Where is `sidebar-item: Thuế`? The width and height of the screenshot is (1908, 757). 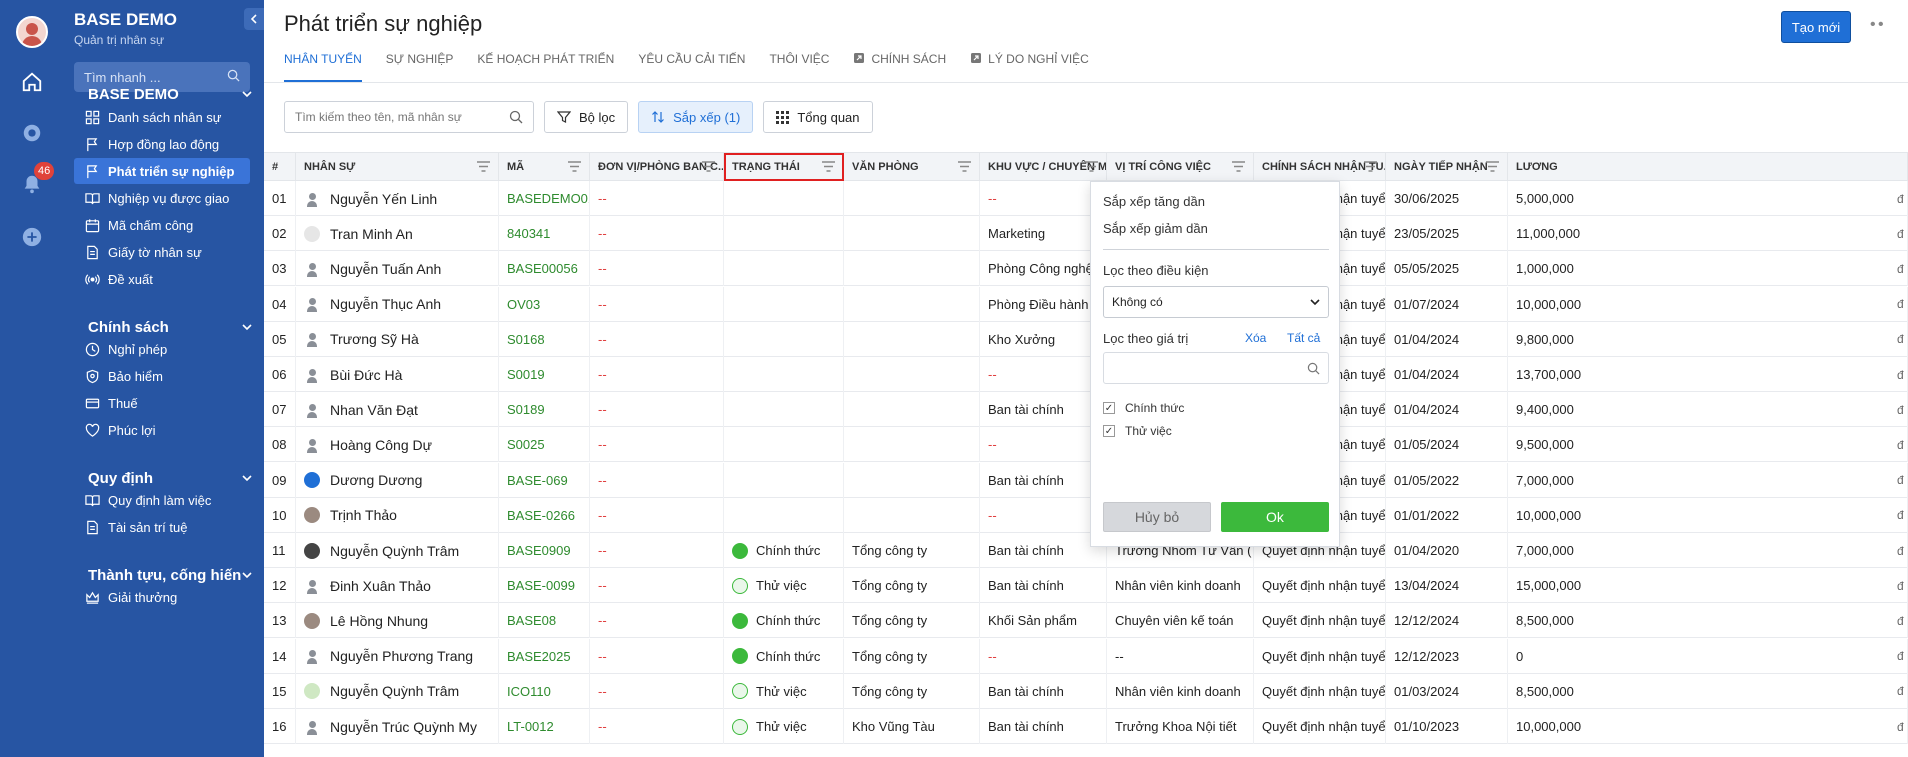 sidebar-item: Thuế is located at coordinates (162, 403).